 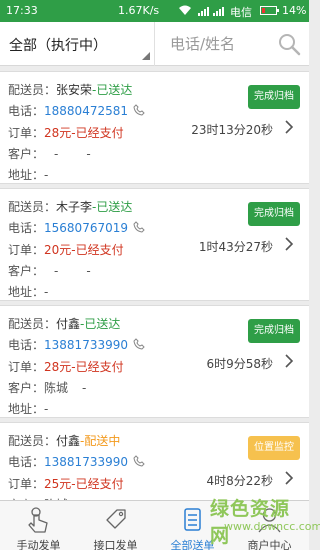 I want to click on tab-label: 手动发单, so click(x=38, y=544).